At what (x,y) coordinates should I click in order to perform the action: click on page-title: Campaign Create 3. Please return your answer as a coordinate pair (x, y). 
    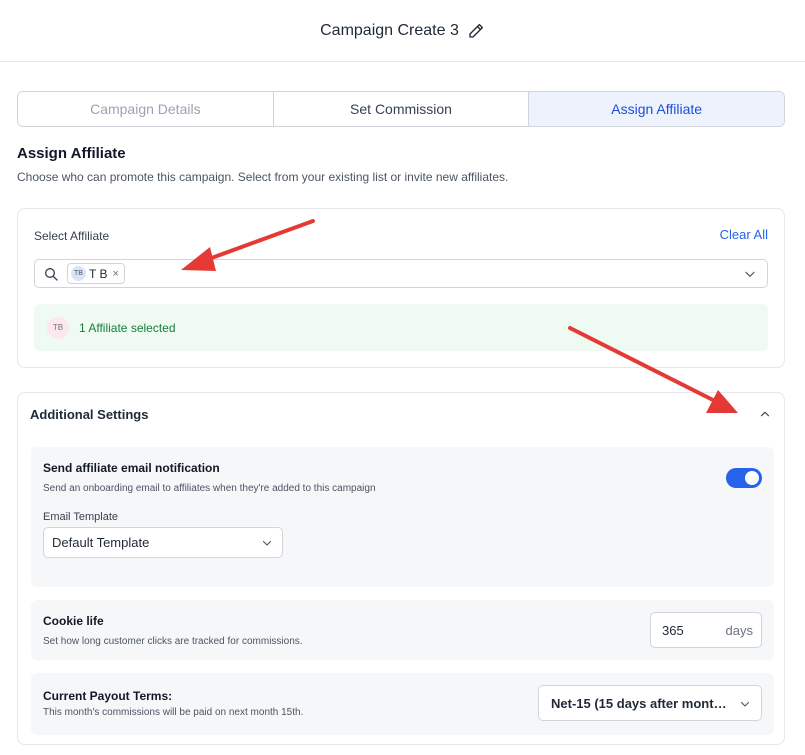
    Looking at the image, I should click on (389, 30).